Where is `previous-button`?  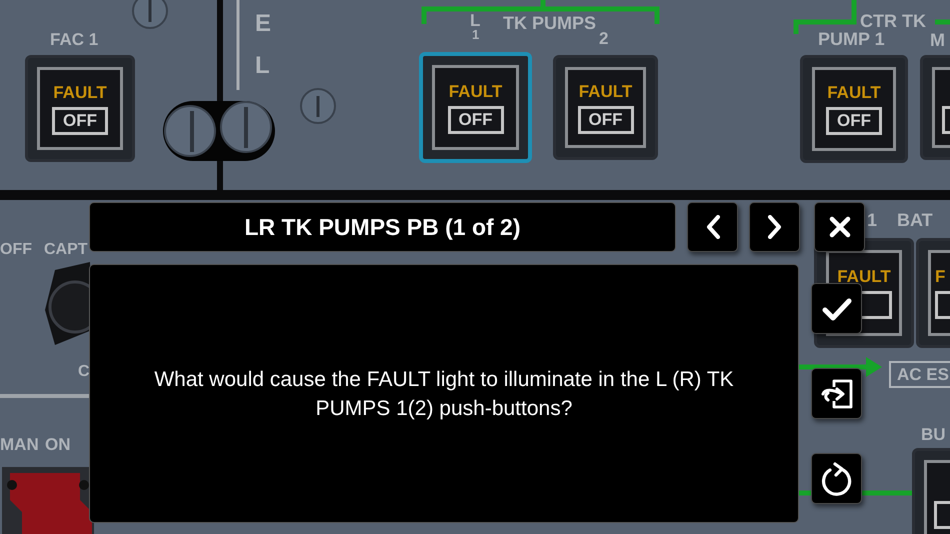
previous-button is located at coordinates (712, 227).